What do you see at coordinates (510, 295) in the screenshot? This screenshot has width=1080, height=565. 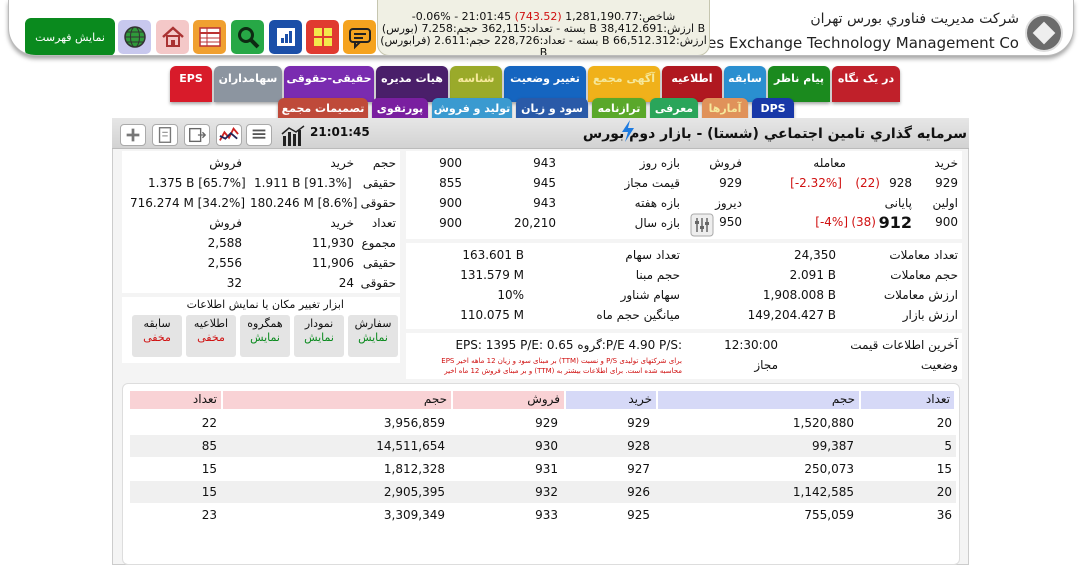 I see `share-stat-value: 10%` at bounding box center [510, 295].